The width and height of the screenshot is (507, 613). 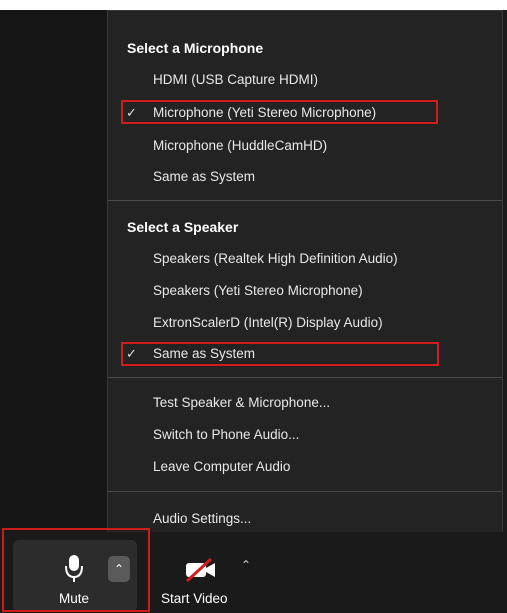 I want to click on top-strip, so click(x=253, y=5).